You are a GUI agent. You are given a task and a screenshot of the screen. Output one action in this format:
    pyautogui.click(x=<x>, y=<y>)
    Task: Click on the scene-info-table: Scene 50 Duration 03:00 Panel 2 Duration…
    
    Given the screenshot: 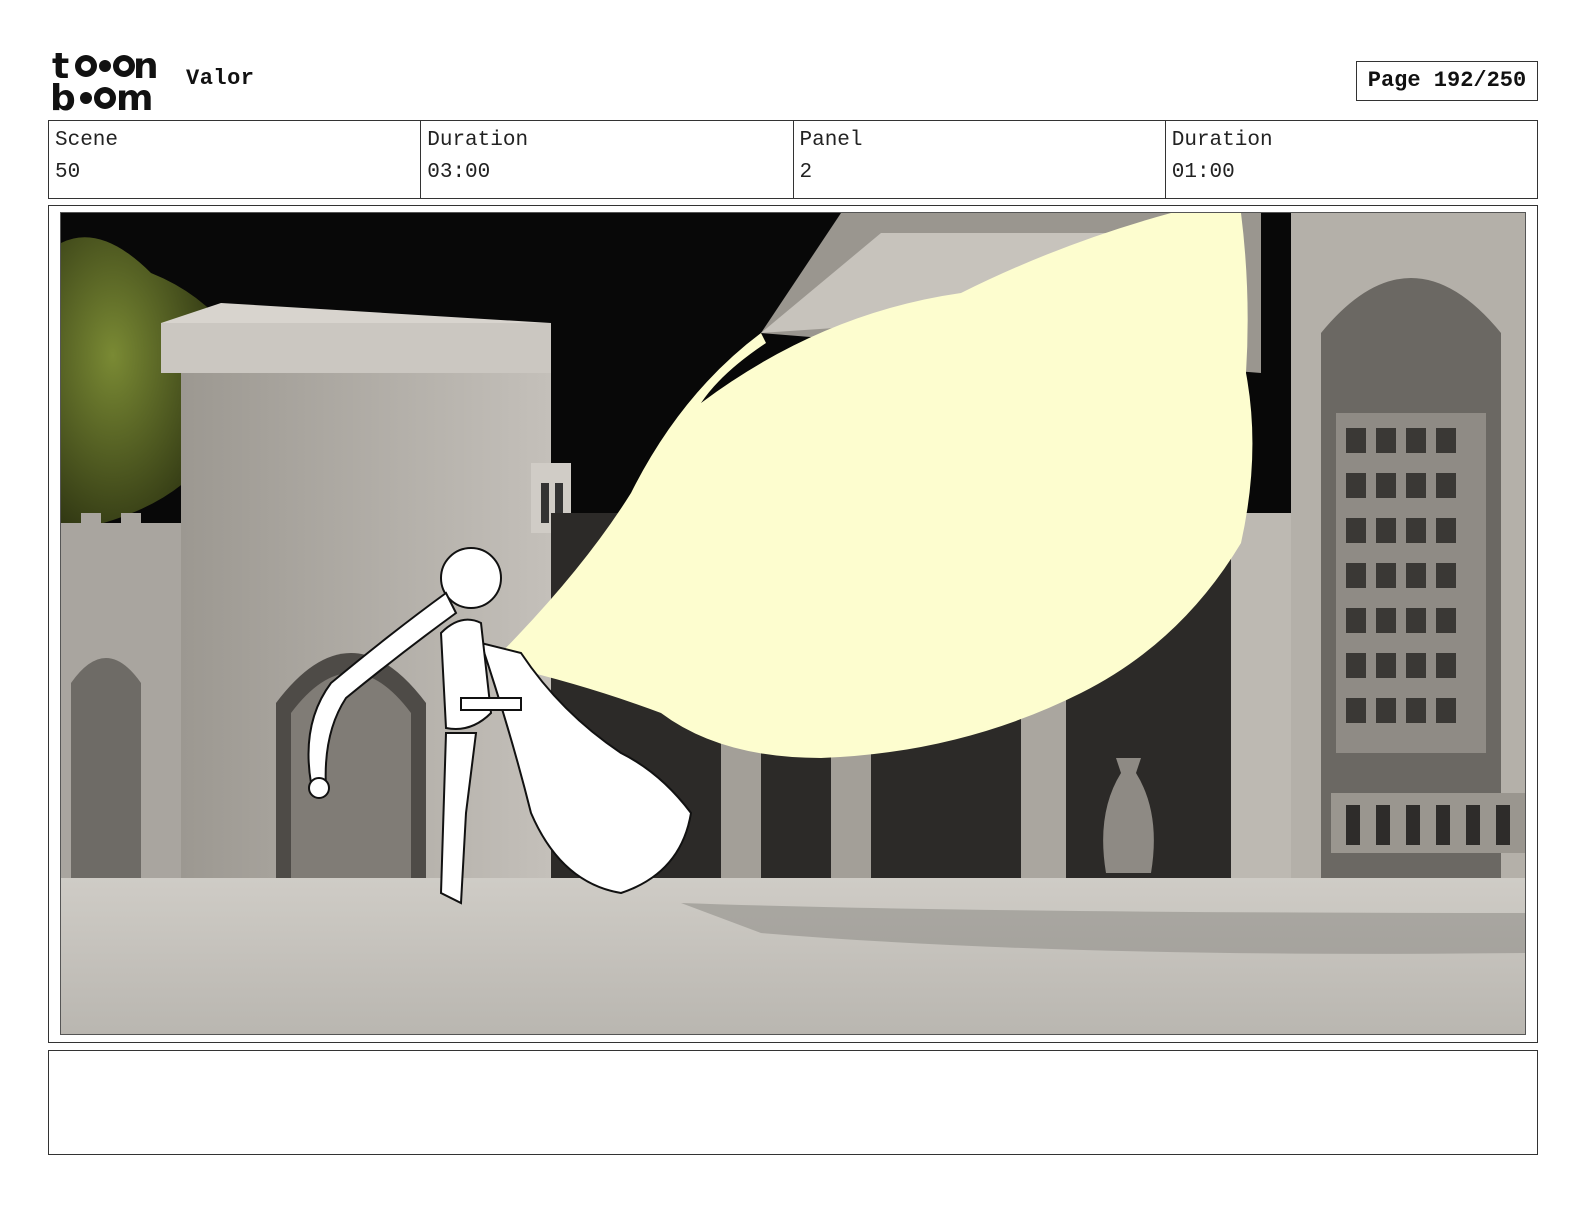 What is the action you would take?
    pyautogui.click(x=793, y=159)
    